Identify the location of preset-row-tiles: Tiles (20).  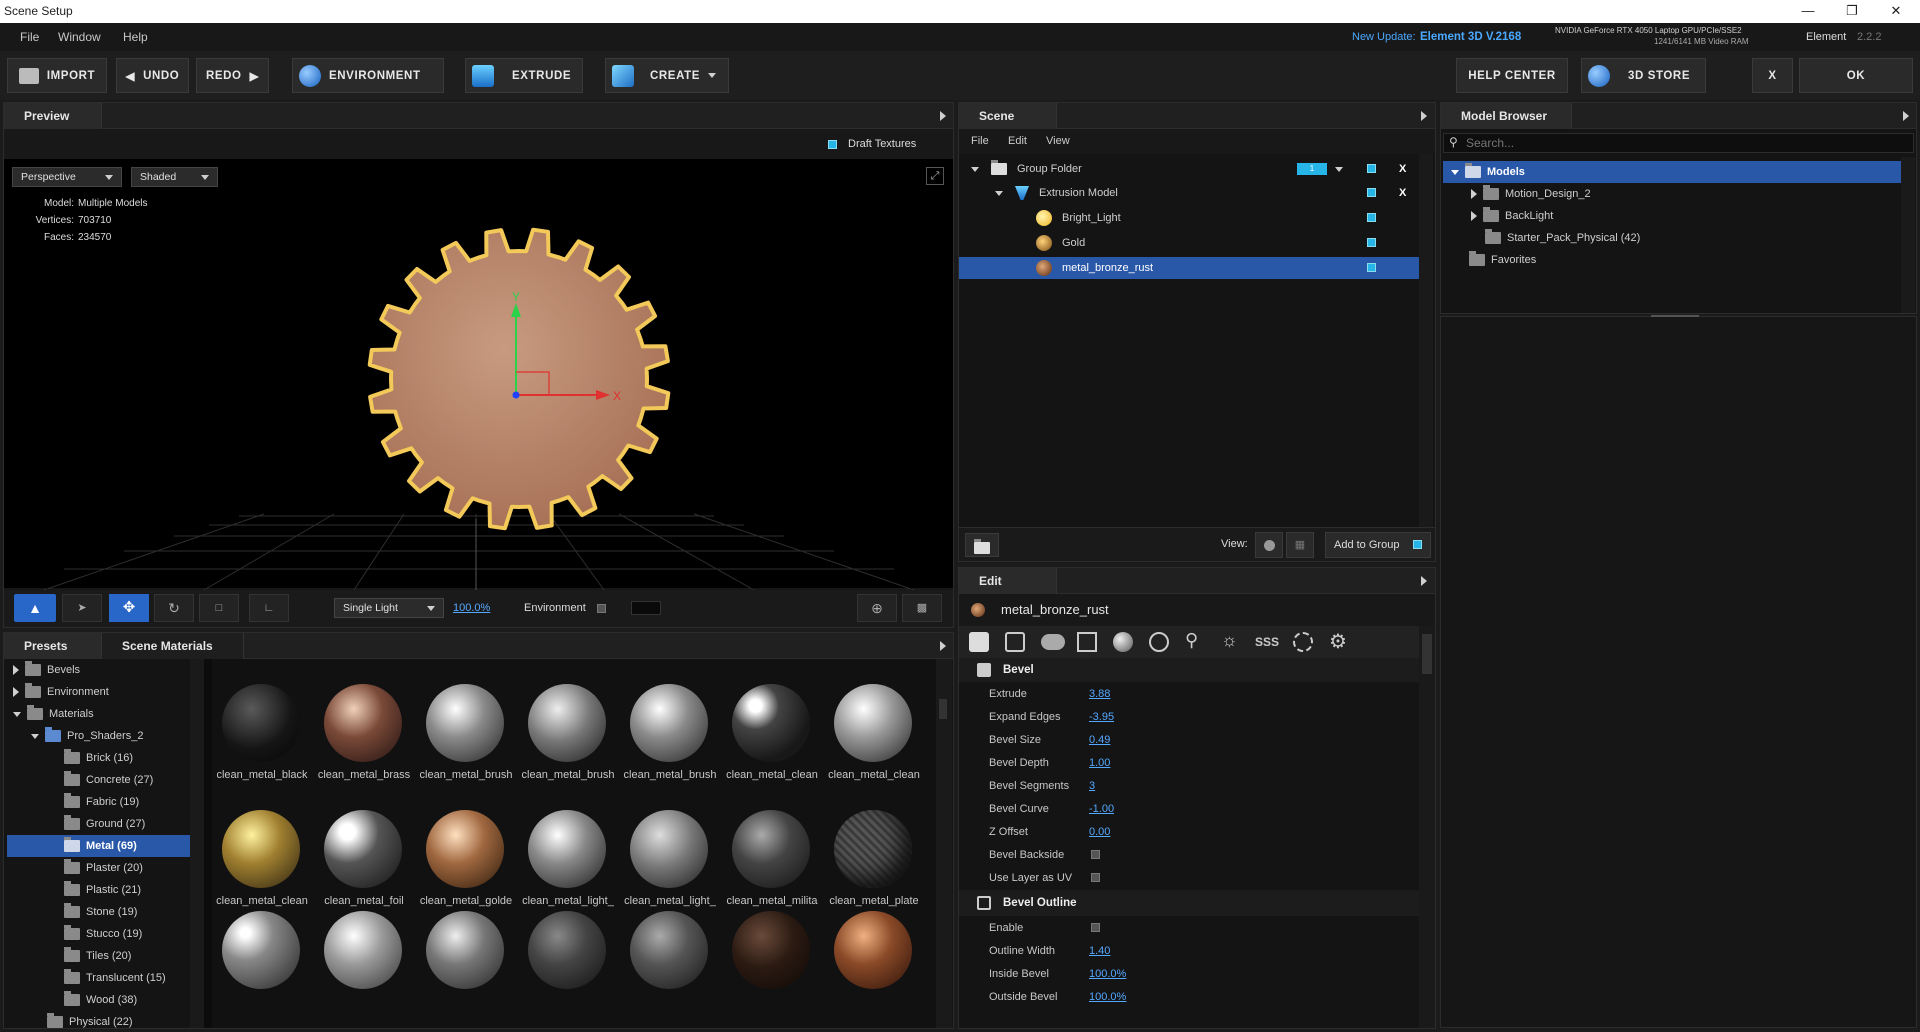
(67, 956).